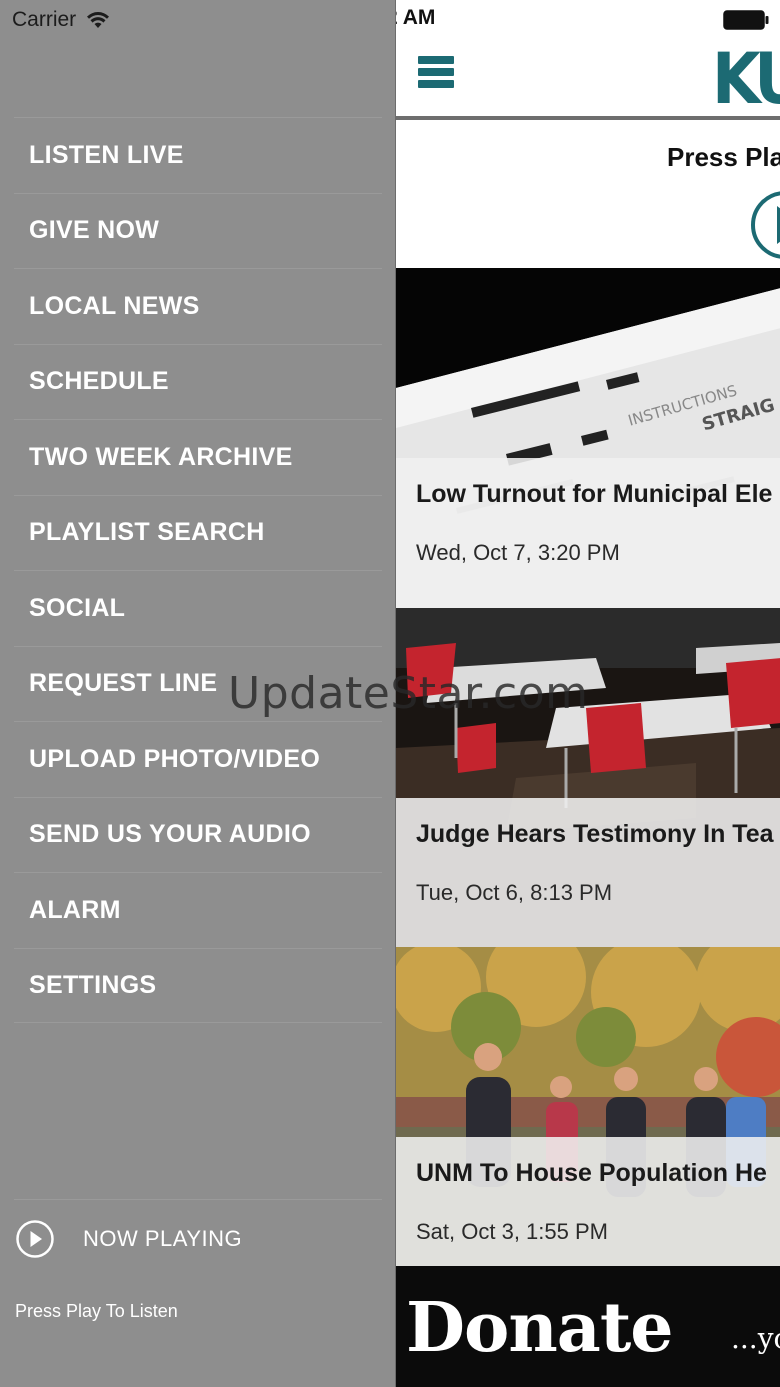 The height and width of the screenshot is (1387, 780). I want to click on watermark: UpdateStar.com, so click(408, 693).